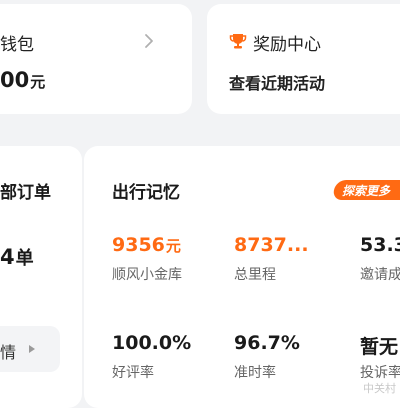  I want to click on orders-count-value: 4, so click(7, 257).